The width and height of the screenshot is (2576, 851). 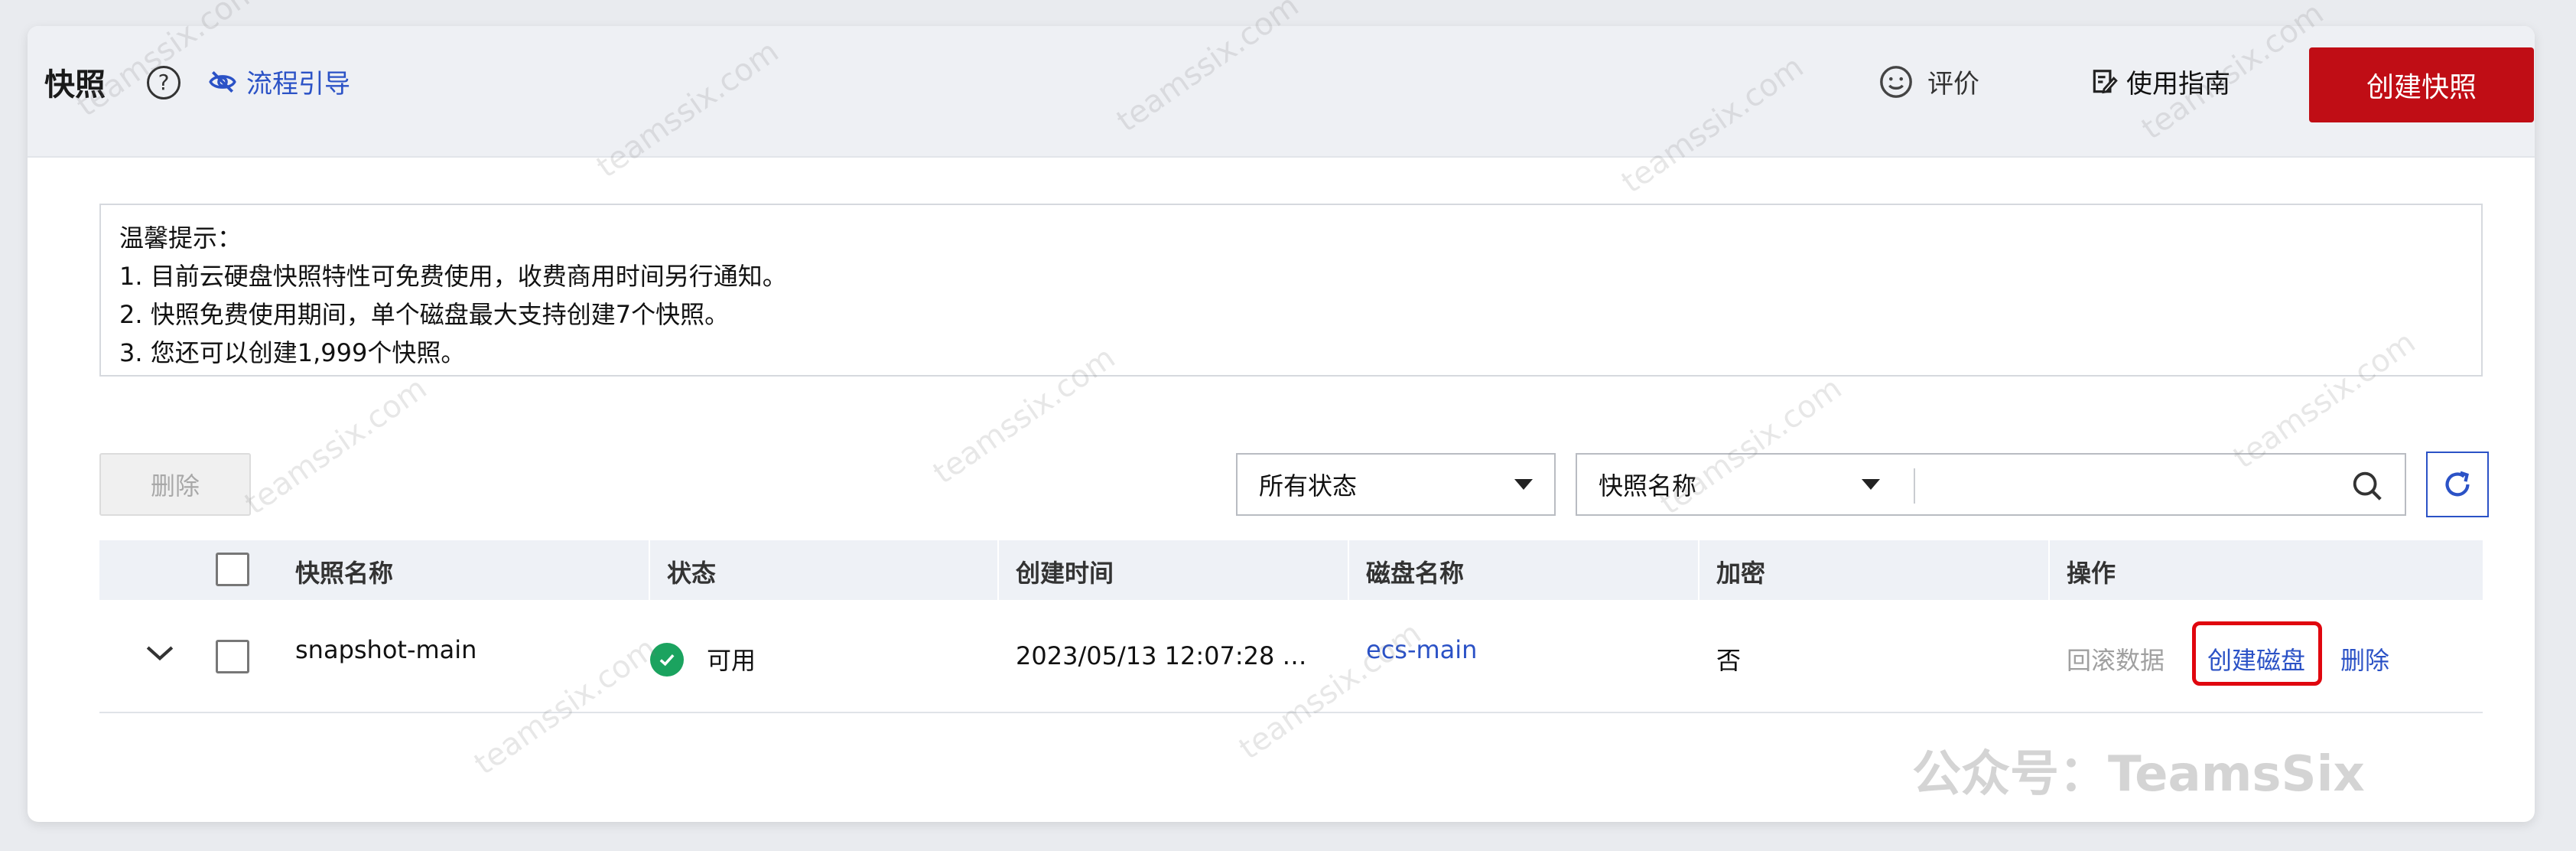 What do you see at coordinates (180, 238) in the screenshot?
I see `tips-heading: 温馨提示：` at bounding box center [180, 238].